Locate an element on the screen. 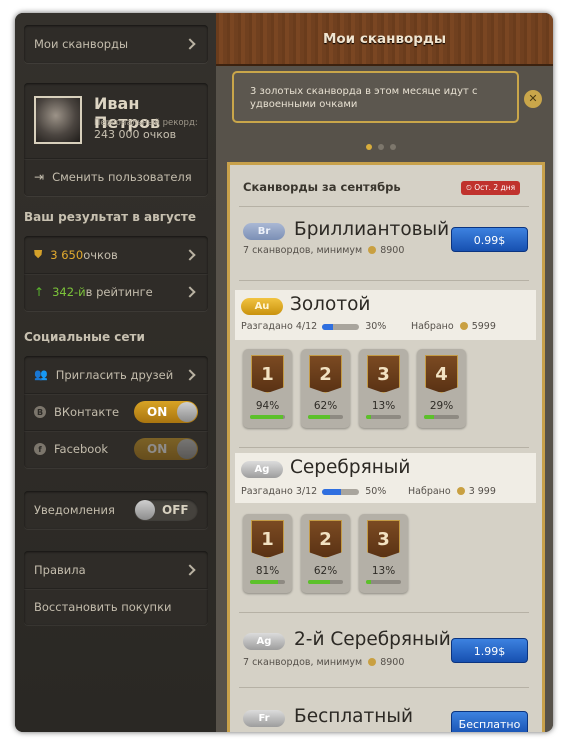 The height and width of the screenshot is (747, 568). level-title: Бриллиантовый is located at coordinates (372, 229).